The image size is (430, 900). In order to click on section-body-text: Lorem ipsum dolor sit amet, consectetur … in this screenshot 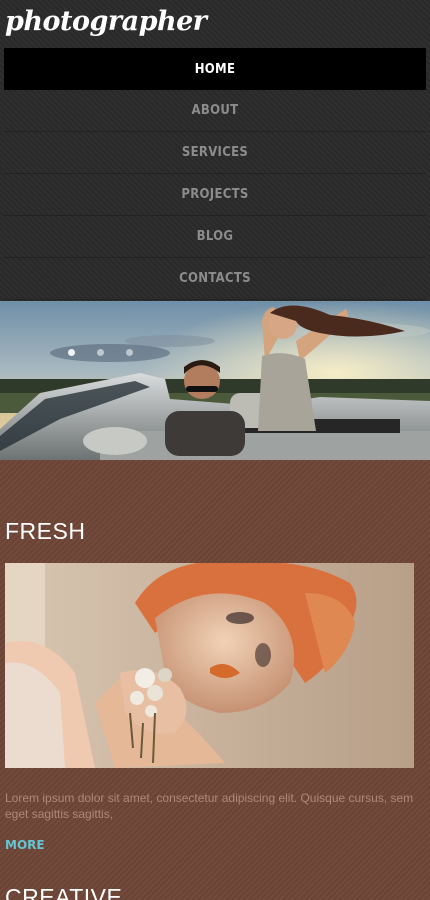, I will do `click(209, 806)`.